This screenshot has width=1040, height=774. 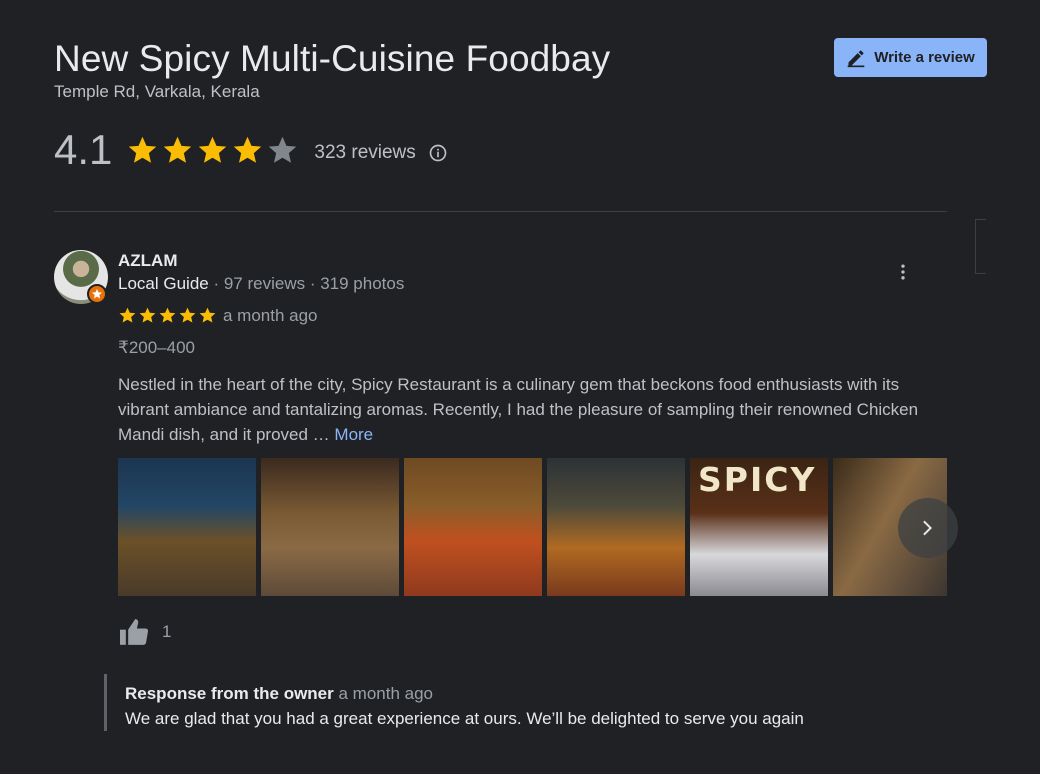 I want to click on like-button: 1, so click(x=144, y=632).